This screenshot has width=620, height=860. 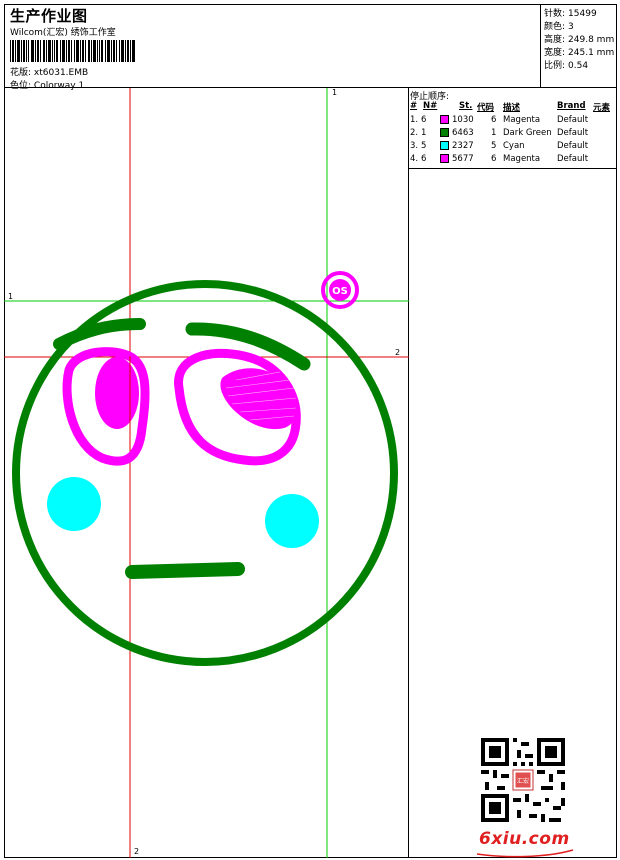 What do you see at coordinates (49, 16) in the screenshot?
I see `page-title: 生产作业图` at bounding box center [49, 16].